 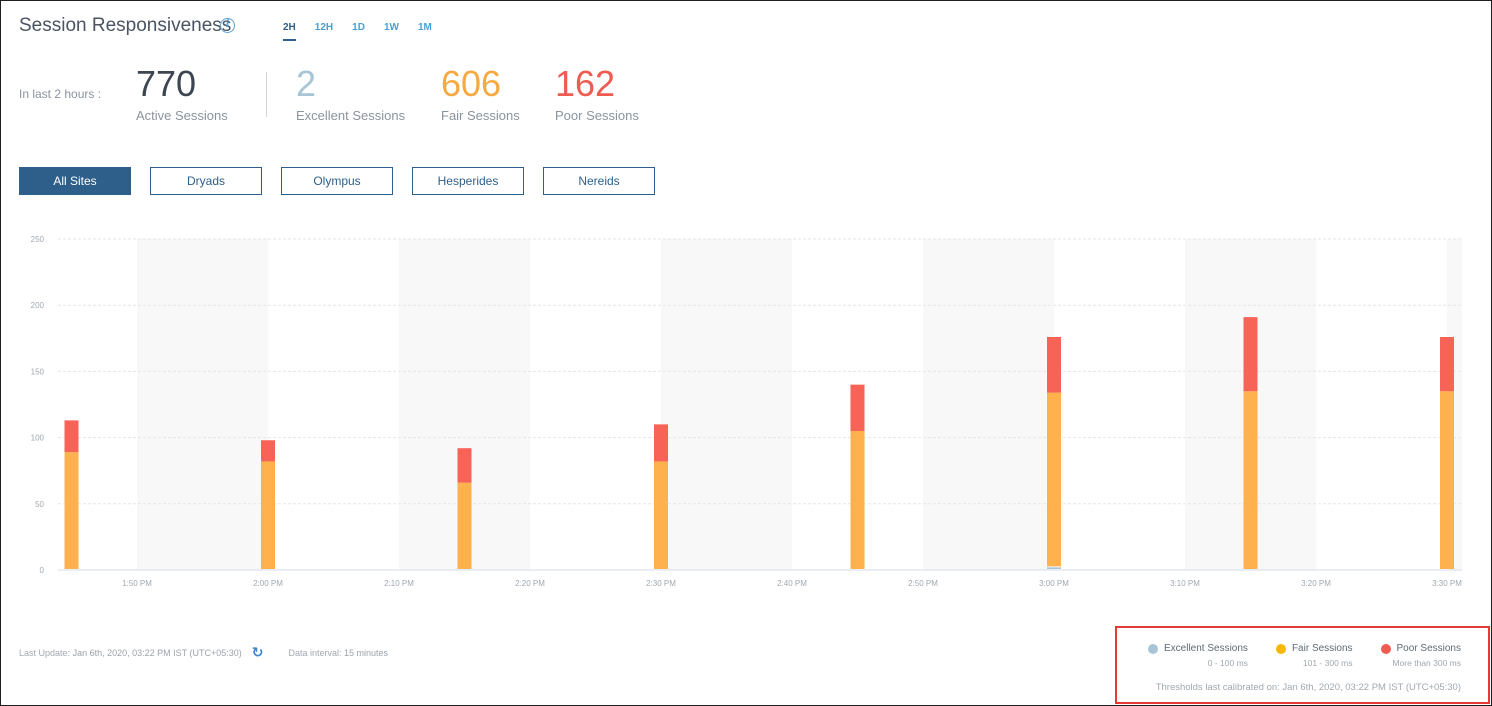 I want to click on time-range-tabs: 2H 12H 1D 1W 1M, so click(x=367, y=31).